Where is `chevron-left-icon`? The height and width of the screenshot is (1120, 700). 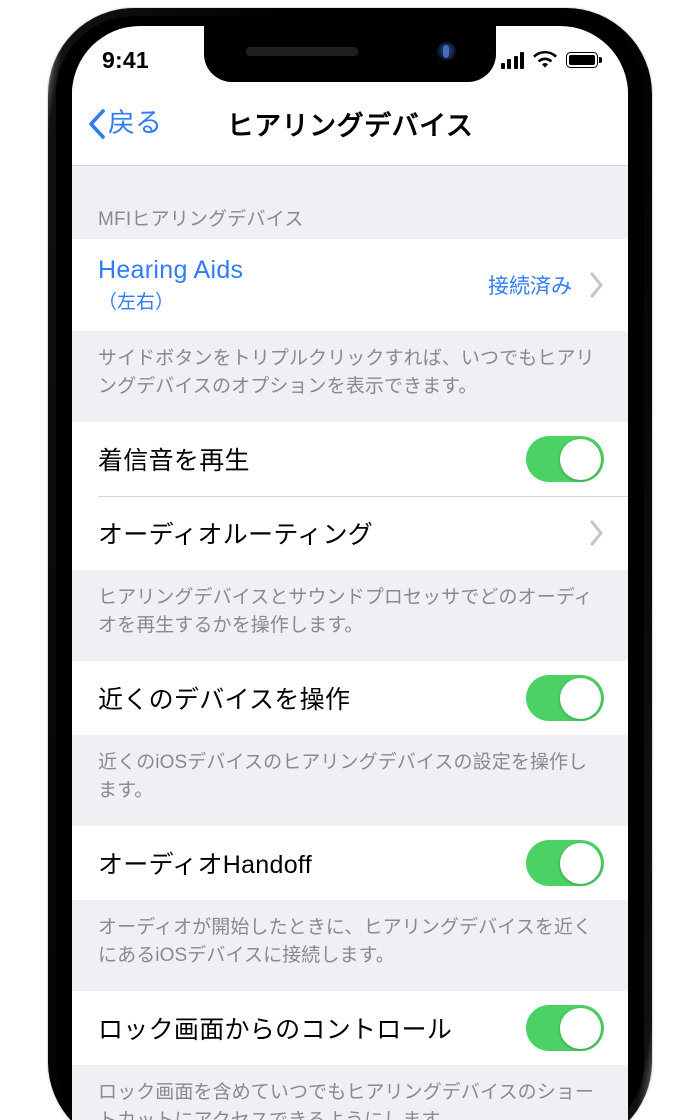
chevron-left-icon is located at coordinates (97, 123).